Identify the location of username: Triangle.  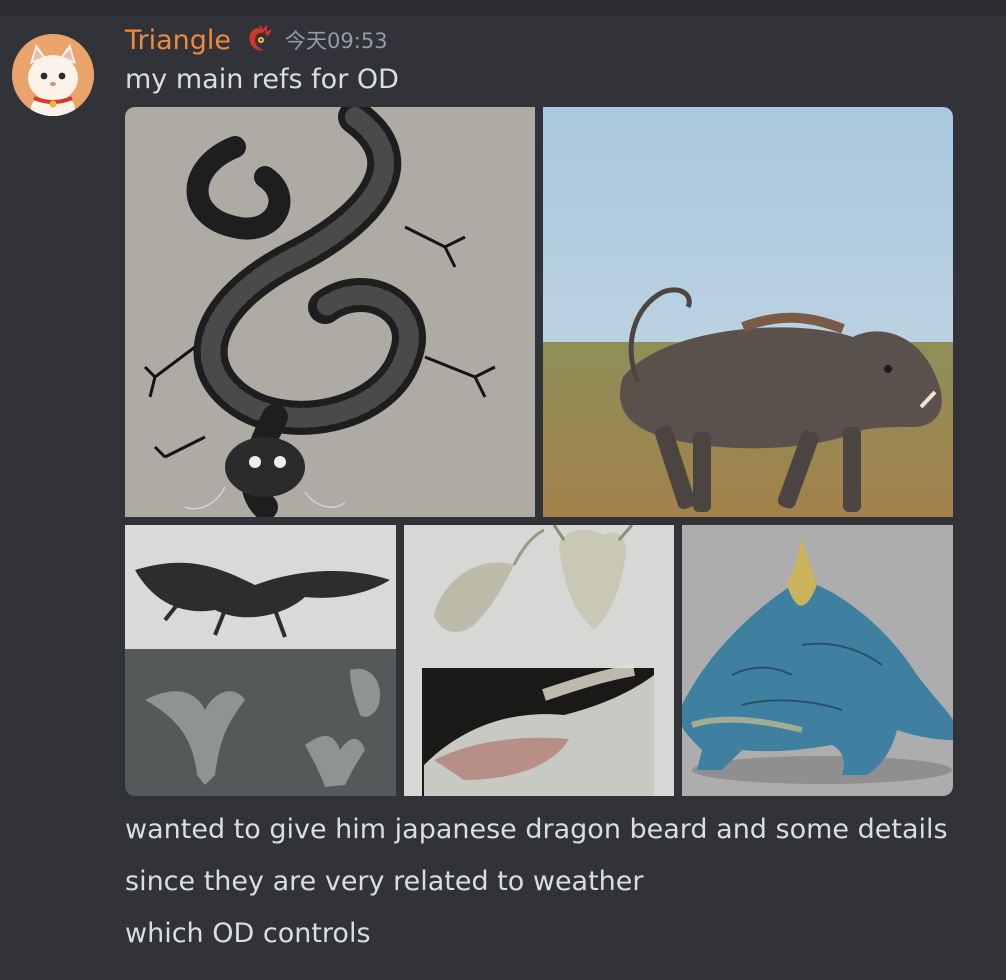
(178, 40).